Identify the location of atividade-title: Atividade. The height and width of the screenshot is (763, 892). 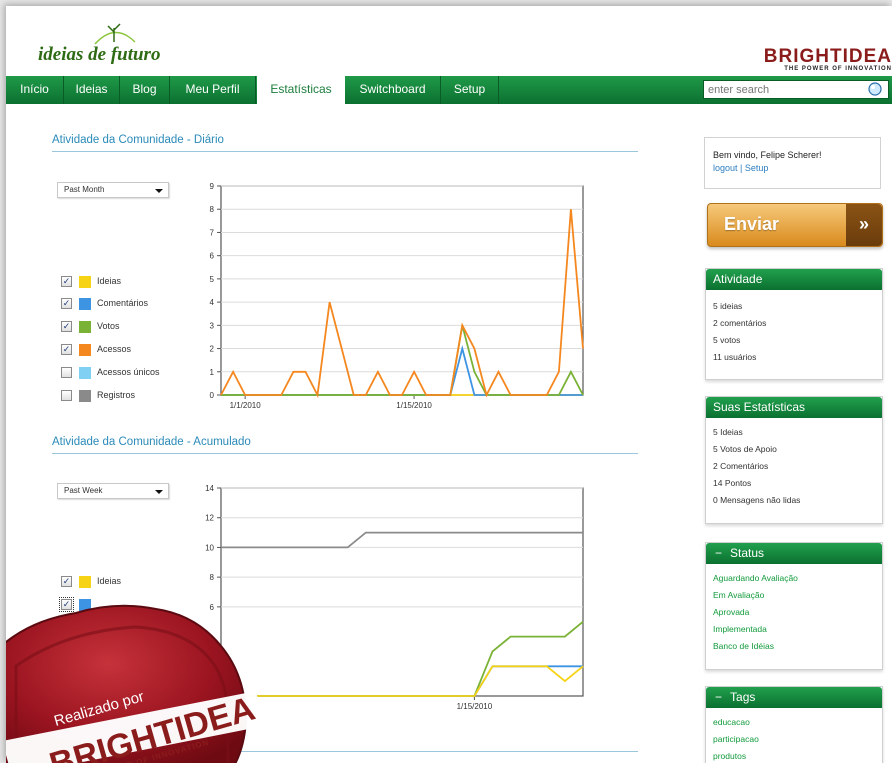
(794, 279).